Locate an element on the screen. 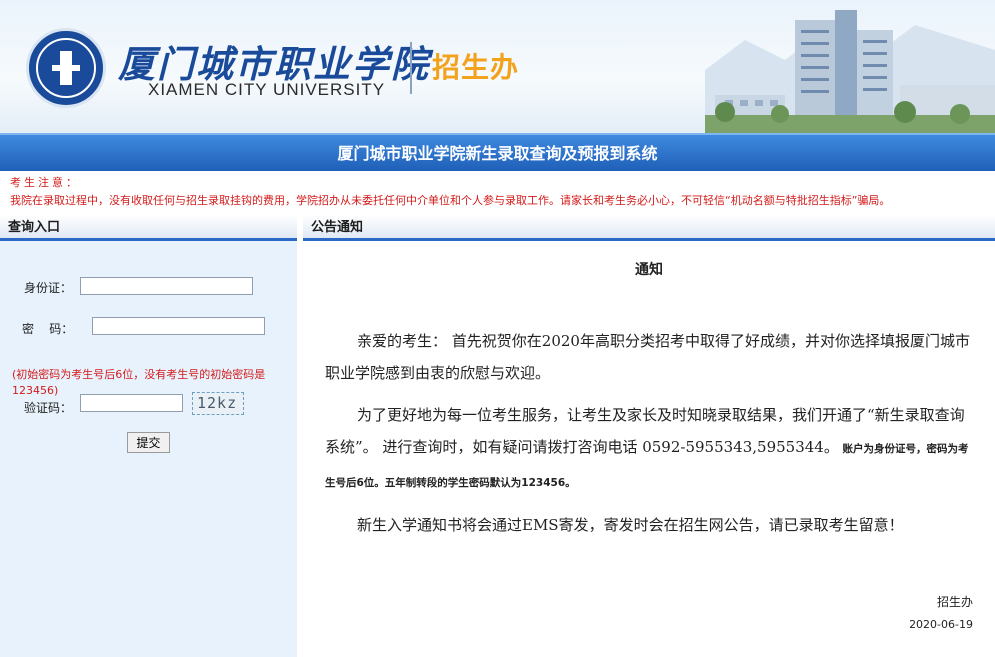 The image size is (995, 657). announcement-heading: 公告通知 is located at coordinates (649, 228).